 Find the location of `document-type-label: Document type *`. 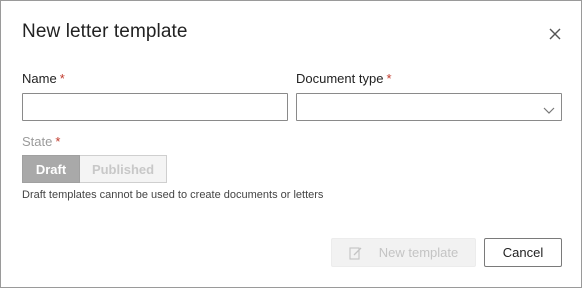

document-type-label: Document type * is located at coordinates (344, 78).